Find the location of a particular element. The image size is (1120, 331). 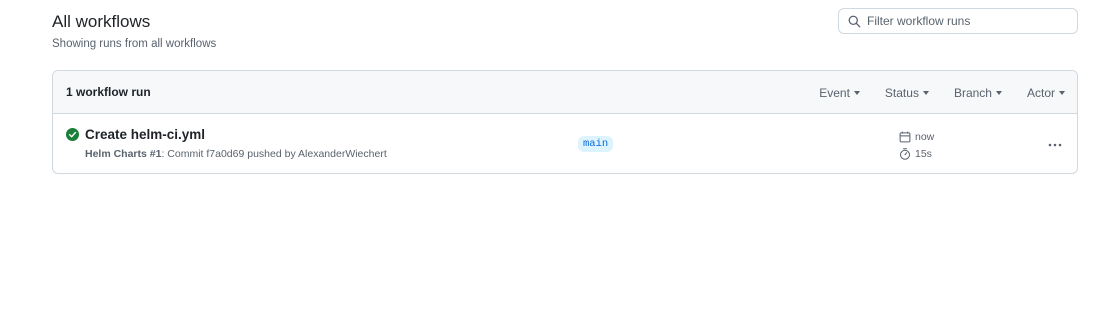

run-time-line: now is located at coordinates (916, 136).